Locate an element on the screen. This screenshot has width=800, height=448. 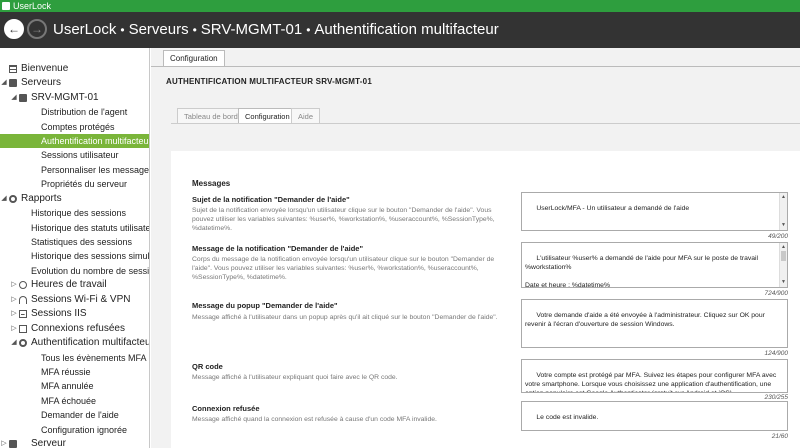
sidebar-item-authentification-multifacteur: Authentification multifacteur is located at coordinates (74, 141).